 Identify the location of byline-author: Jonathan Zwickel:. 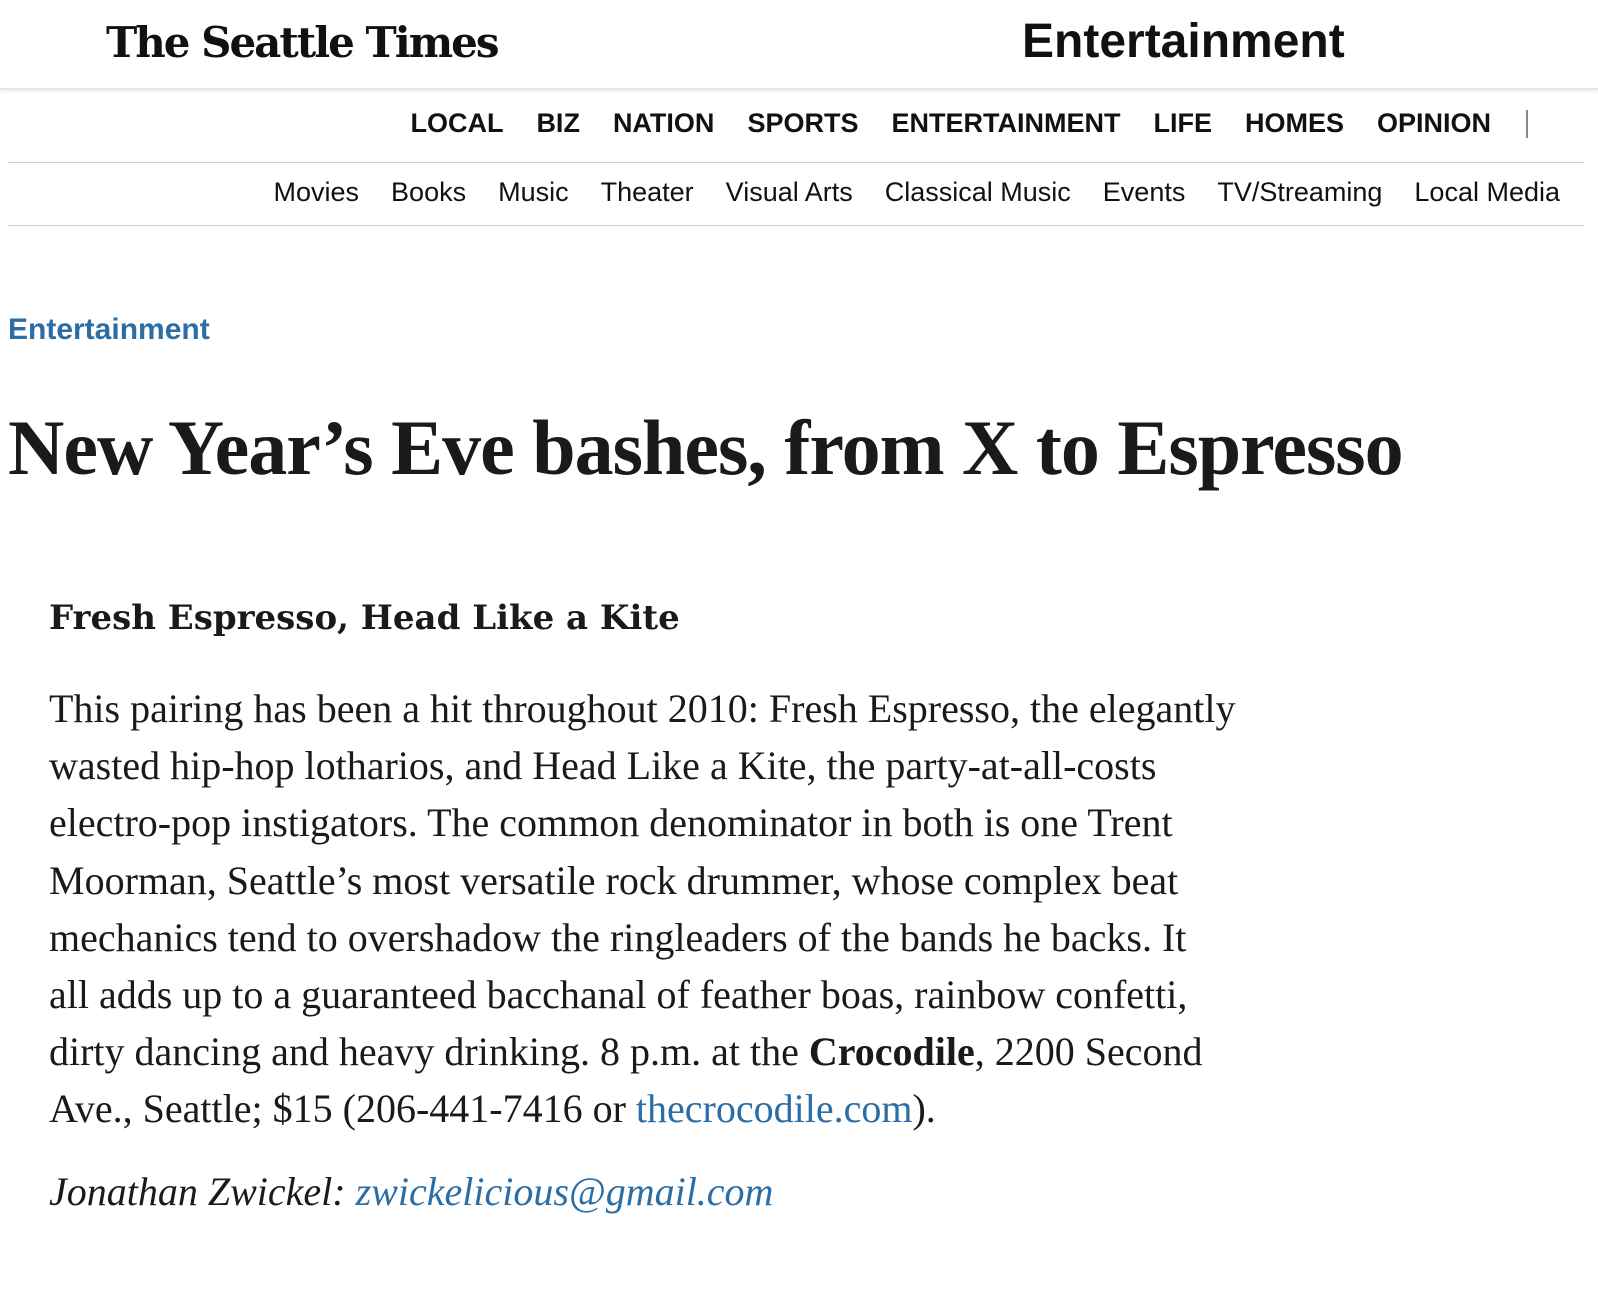
(202, 1191).